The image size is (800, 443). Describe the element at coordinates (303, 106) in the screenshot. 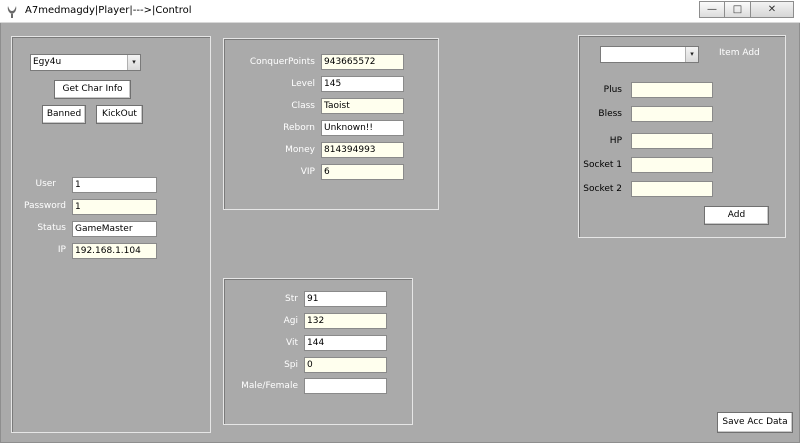

I see `class-label: Class` at that location.